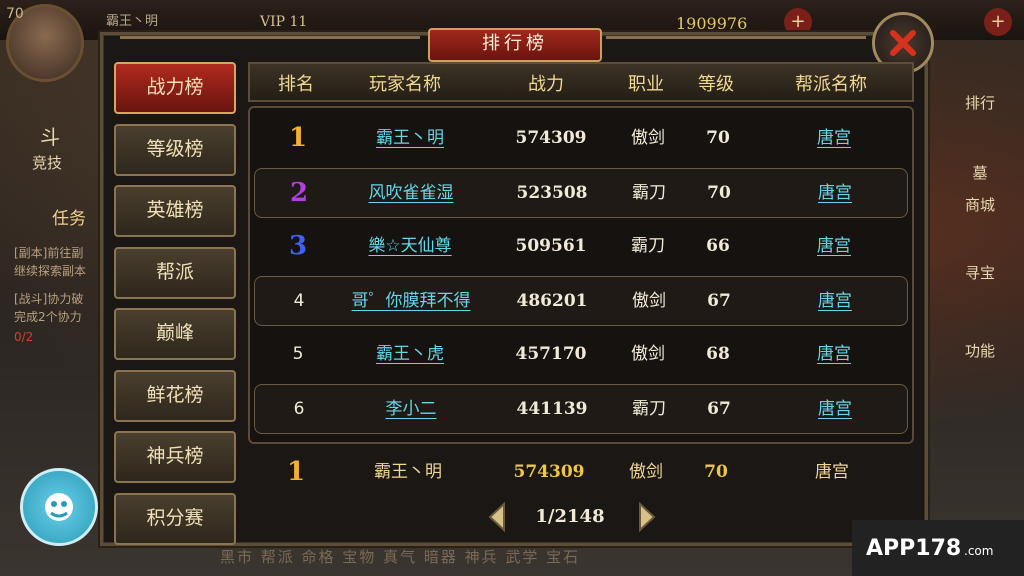  I want to click on title-ornament-left, so click(270, 37).